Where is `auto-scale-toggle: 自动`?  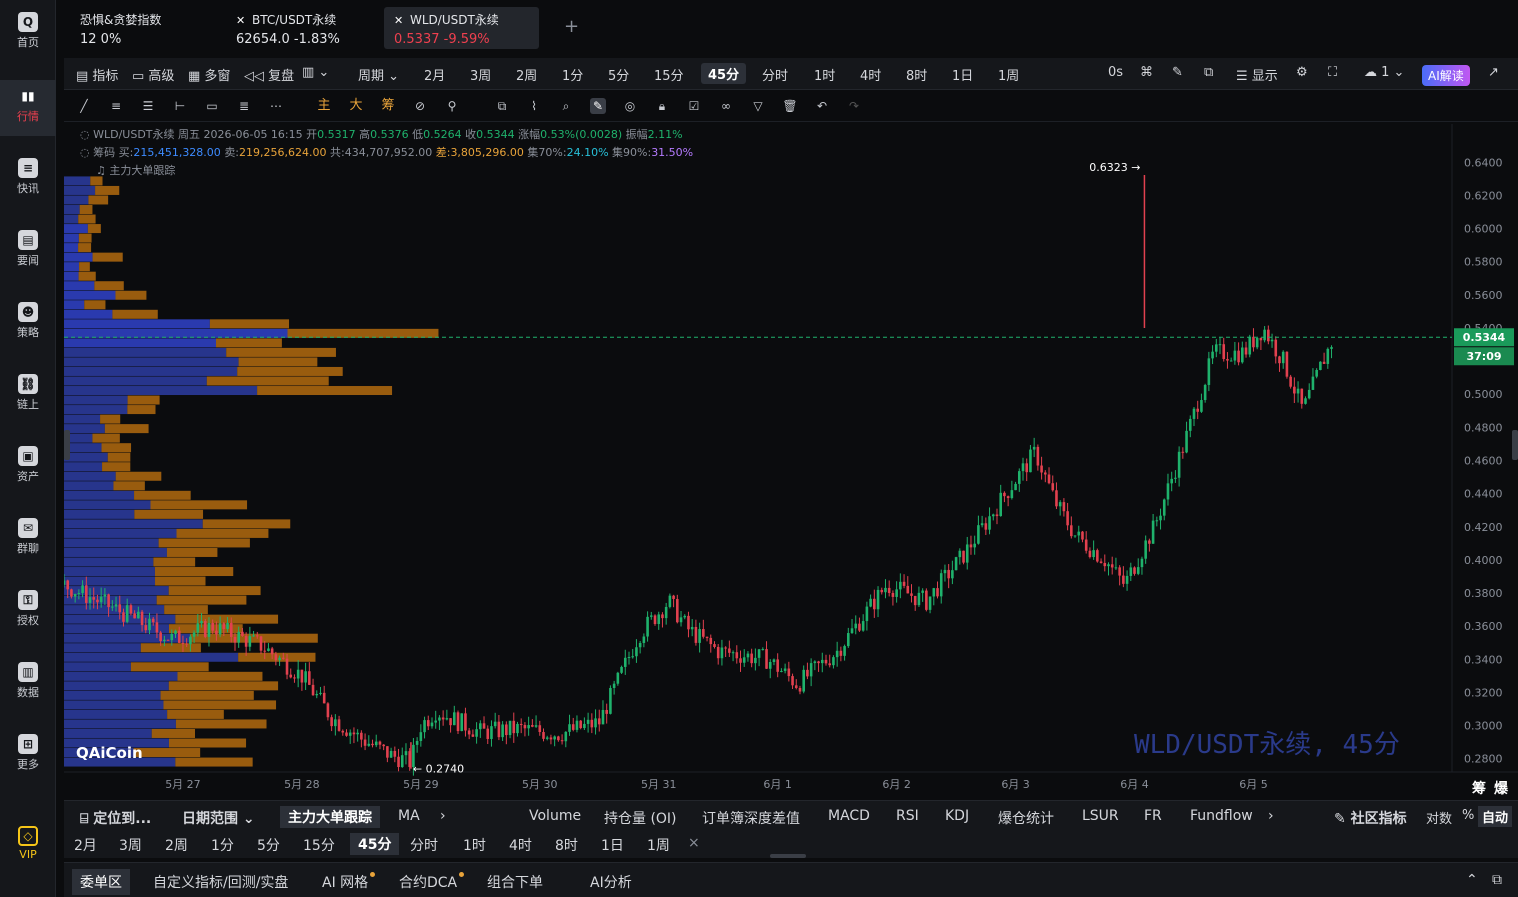
auto-scale-toggle: 自动 is located at coordinates (1495, 816).